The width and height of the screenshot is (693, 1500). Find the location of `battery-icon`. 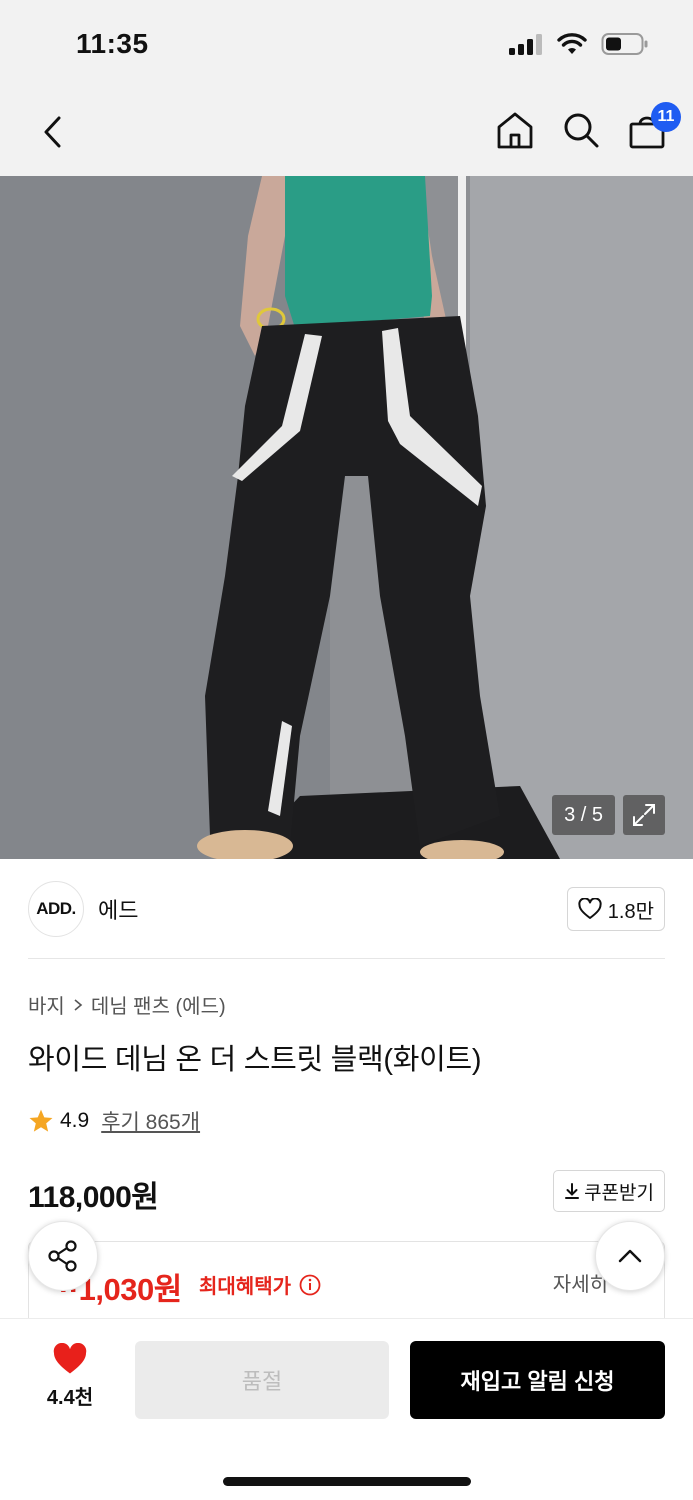

battery-icon is located at coordinates (624, 44).